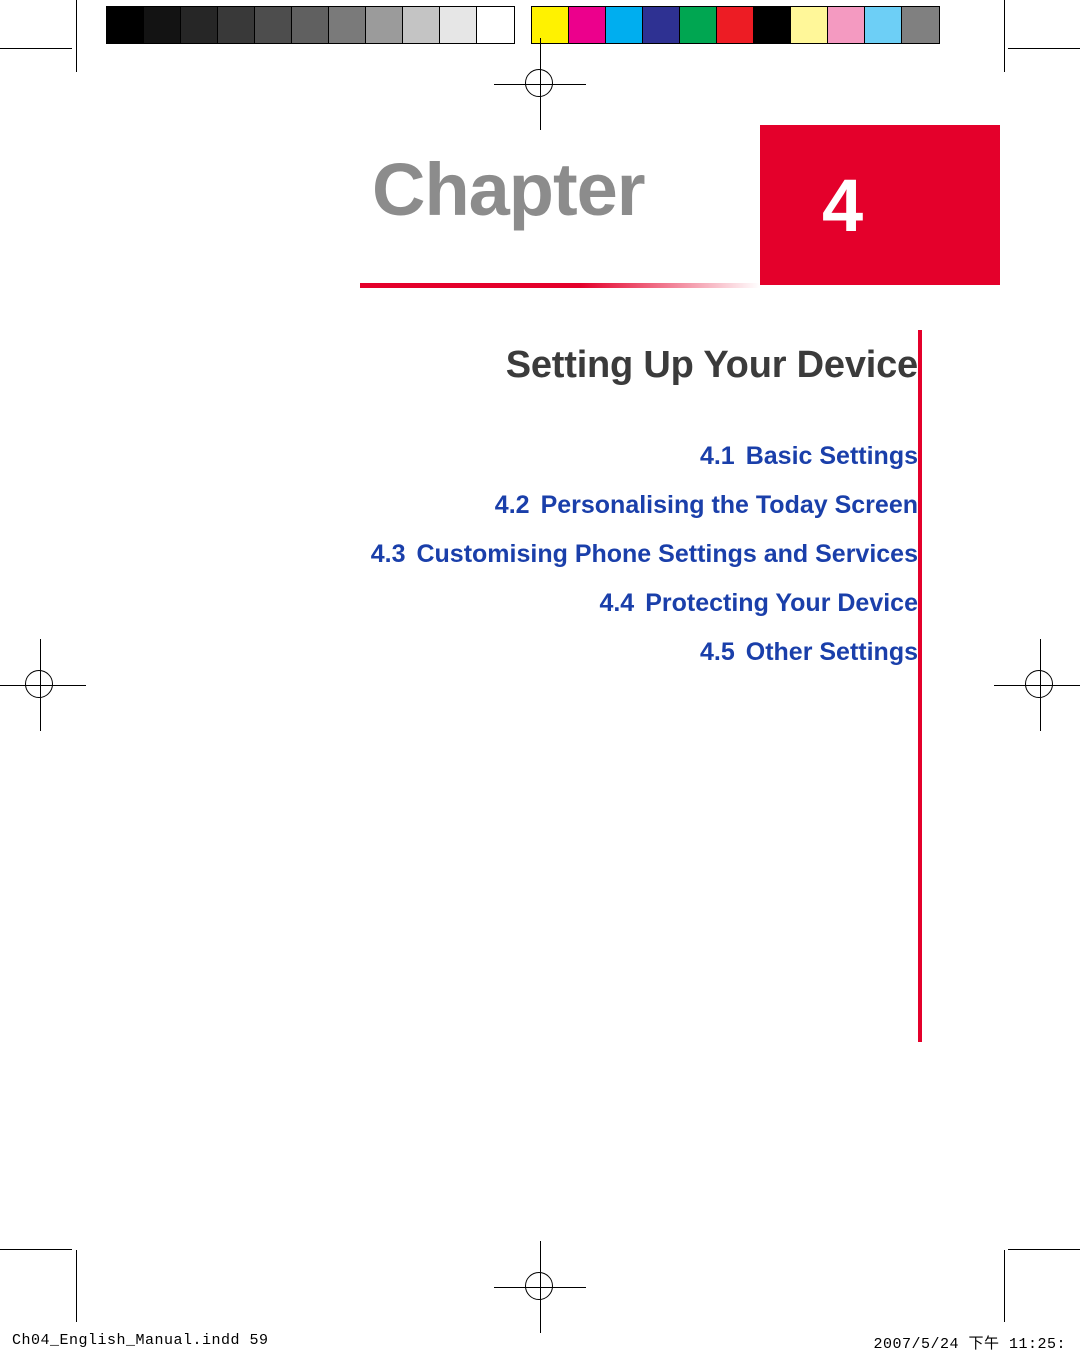 This screenshot has width=1080, height=1364. What do you see at coordinates (538, 603) in the screenshot?
I see `list-item: 4.4 Protecting Your Device` at bounding box center [538, 603].